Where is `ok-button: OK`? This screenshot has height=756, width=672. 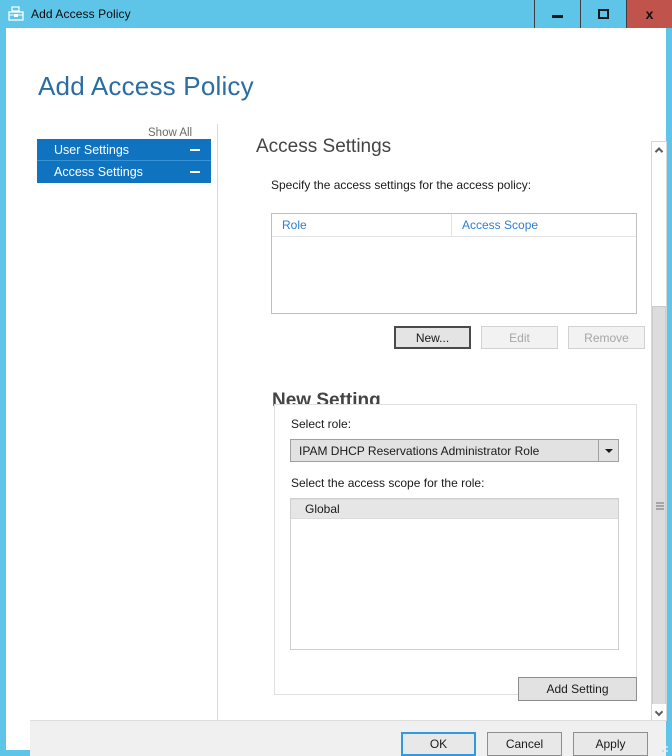
ok-button: OK is located at coordinates (438, 744).